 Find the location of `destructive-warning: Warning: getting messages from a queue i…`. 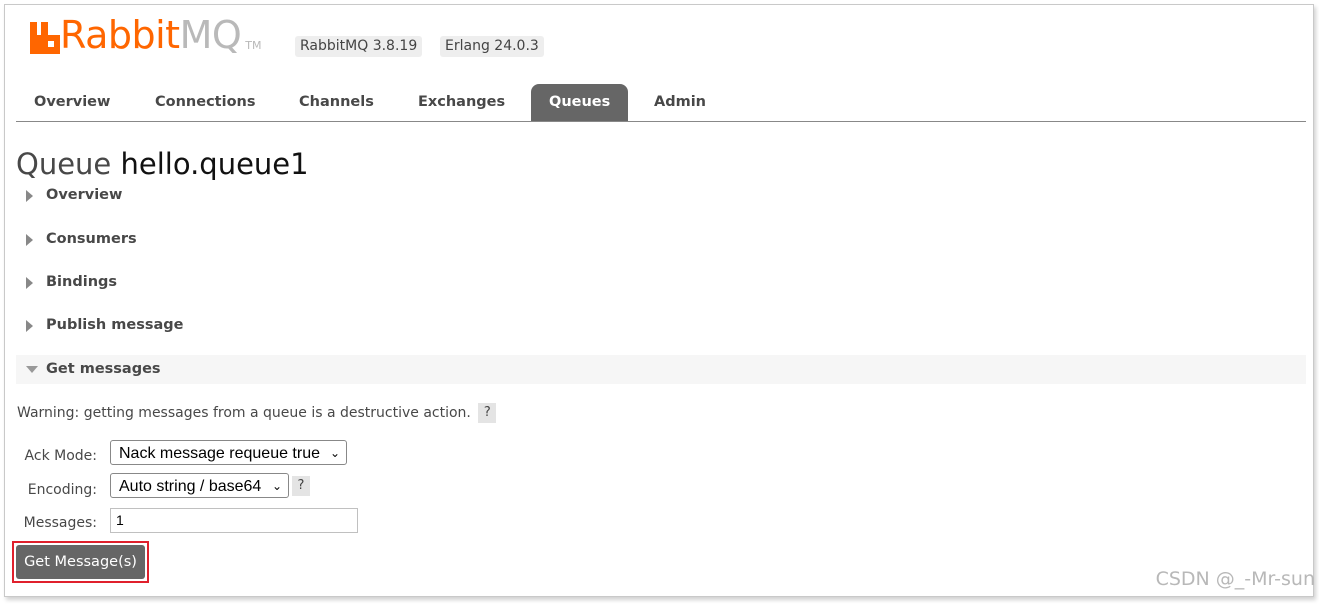

destructive-warning: Warning: getting messages from a queue i… is located at coordinates (257, 413).